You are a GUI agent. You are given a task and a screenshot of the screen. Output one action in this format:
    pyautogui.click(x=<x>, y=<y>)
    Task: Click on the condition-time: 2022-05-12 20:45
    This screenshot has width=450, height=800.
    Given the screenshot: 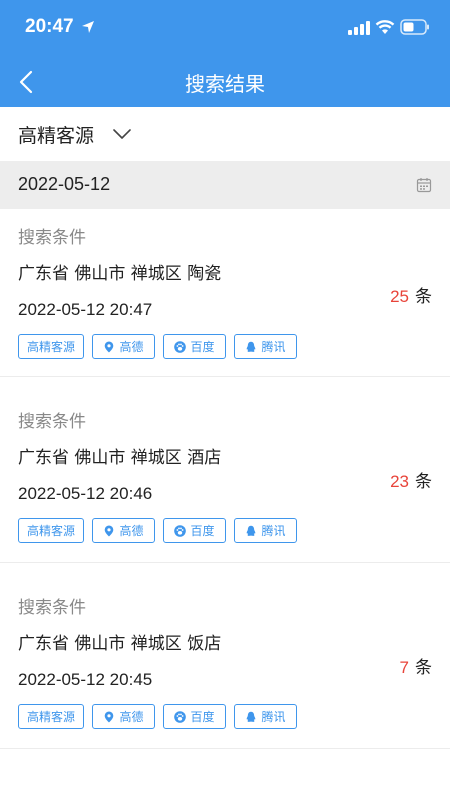 What is the action you would take?
    pyautogui.click(x=85, y=679)
    